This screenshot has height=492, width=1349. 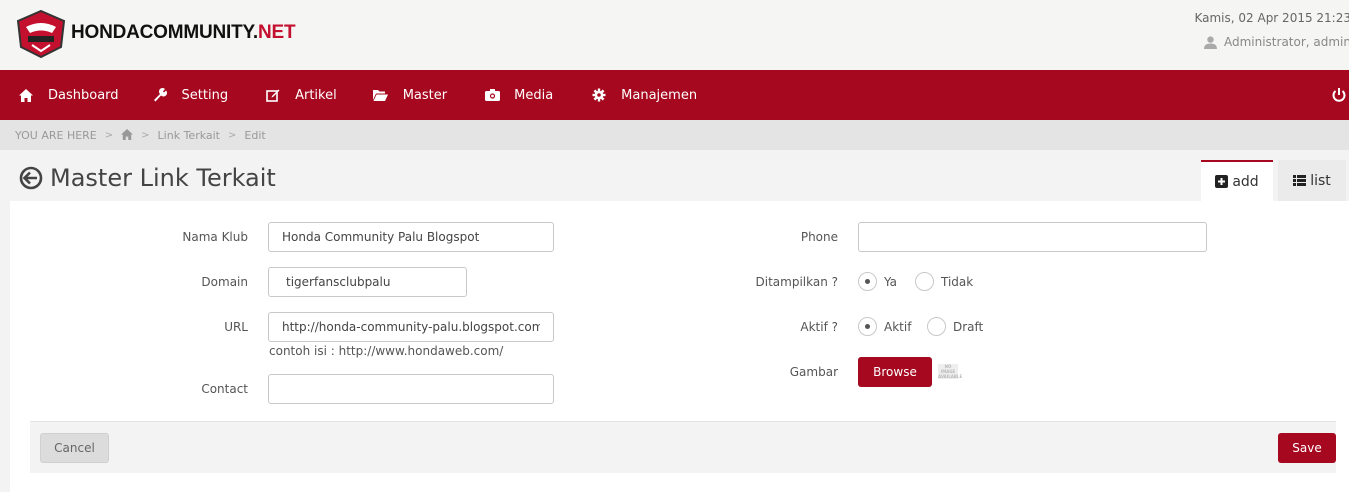 I want to click on page-title: Master Link Terkait, so click(x=163, y=178).